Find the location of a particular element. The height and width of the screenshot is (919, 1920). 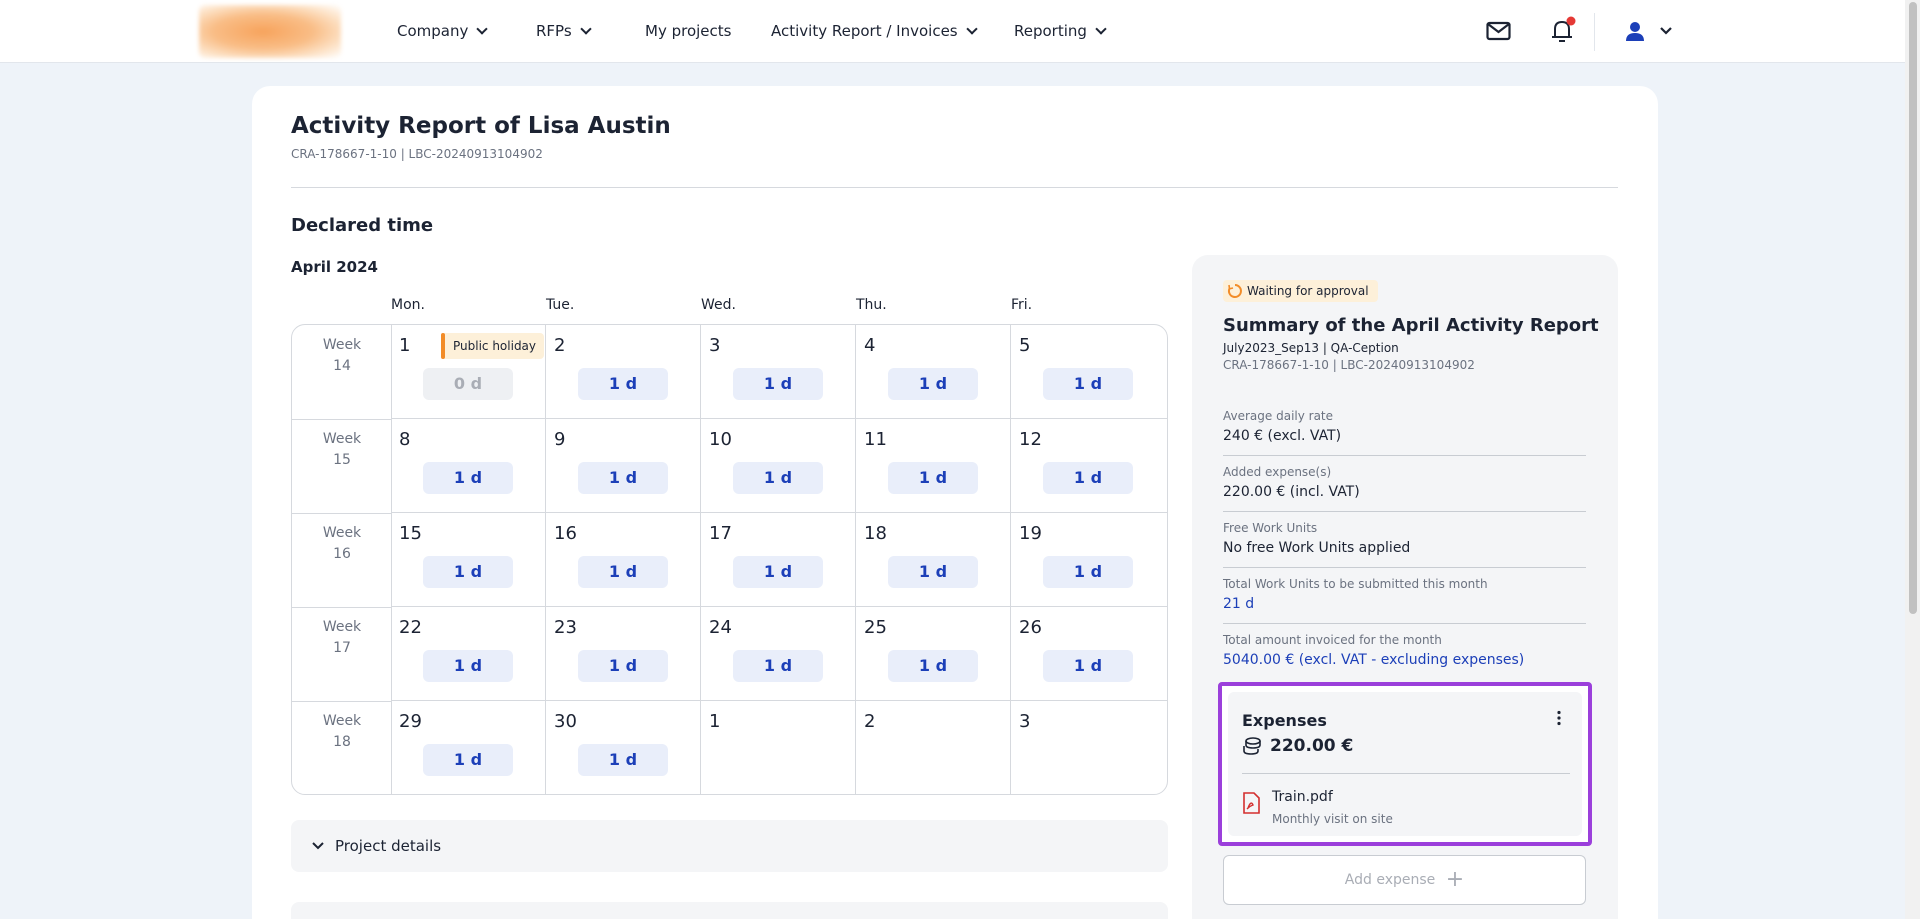

calendar-day-cell: 26 1 d is located at coordinates (1089, 654).